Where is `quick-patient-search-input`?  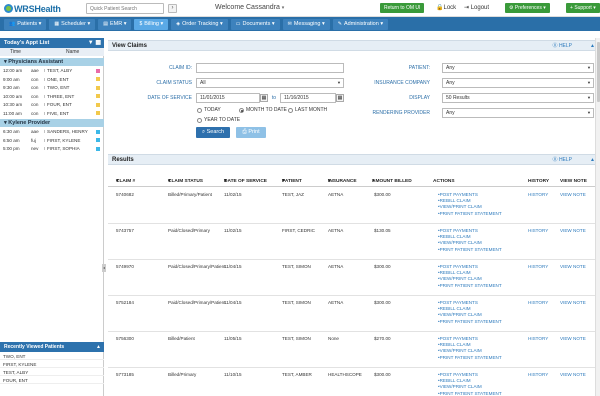 quick-patient-search-input is located at coordinates (125, 8).